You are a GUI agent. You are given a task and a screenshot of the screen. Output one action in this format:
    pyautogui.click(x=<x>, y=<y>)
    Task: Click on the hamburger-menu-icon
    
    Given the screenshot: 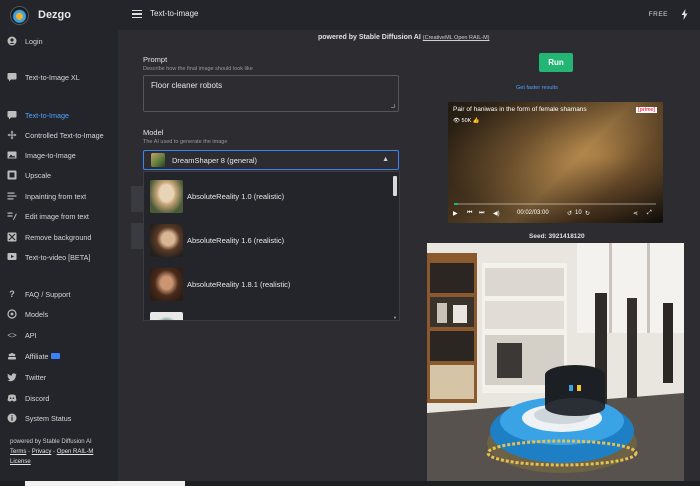 What is the action you would take?
    pyautogui.click(x=137, y=14)
    